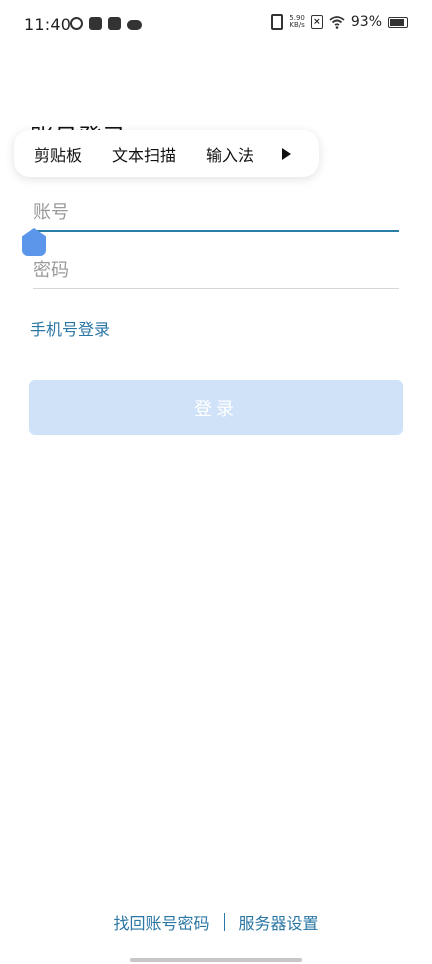  What do you see at coordinates (277, 22) in the screenshot?
I see `vibrate-icon` at bounding box center [277, 22].